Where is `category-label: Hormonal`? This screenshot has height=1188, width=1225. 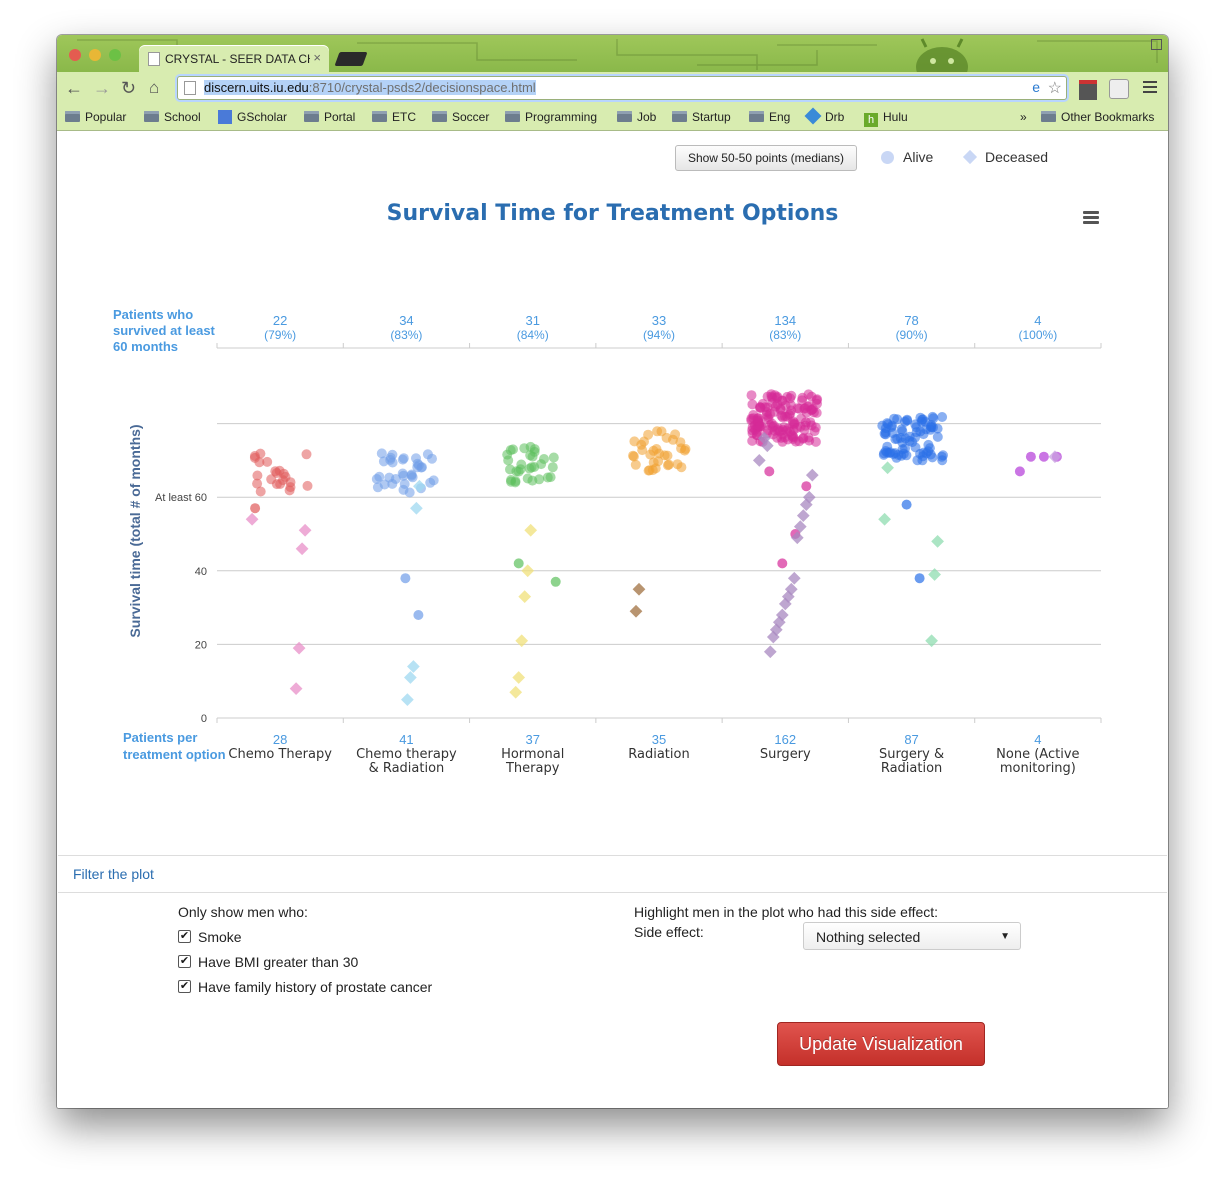
category-label: Hormonal is located at coordinates (532, 754).